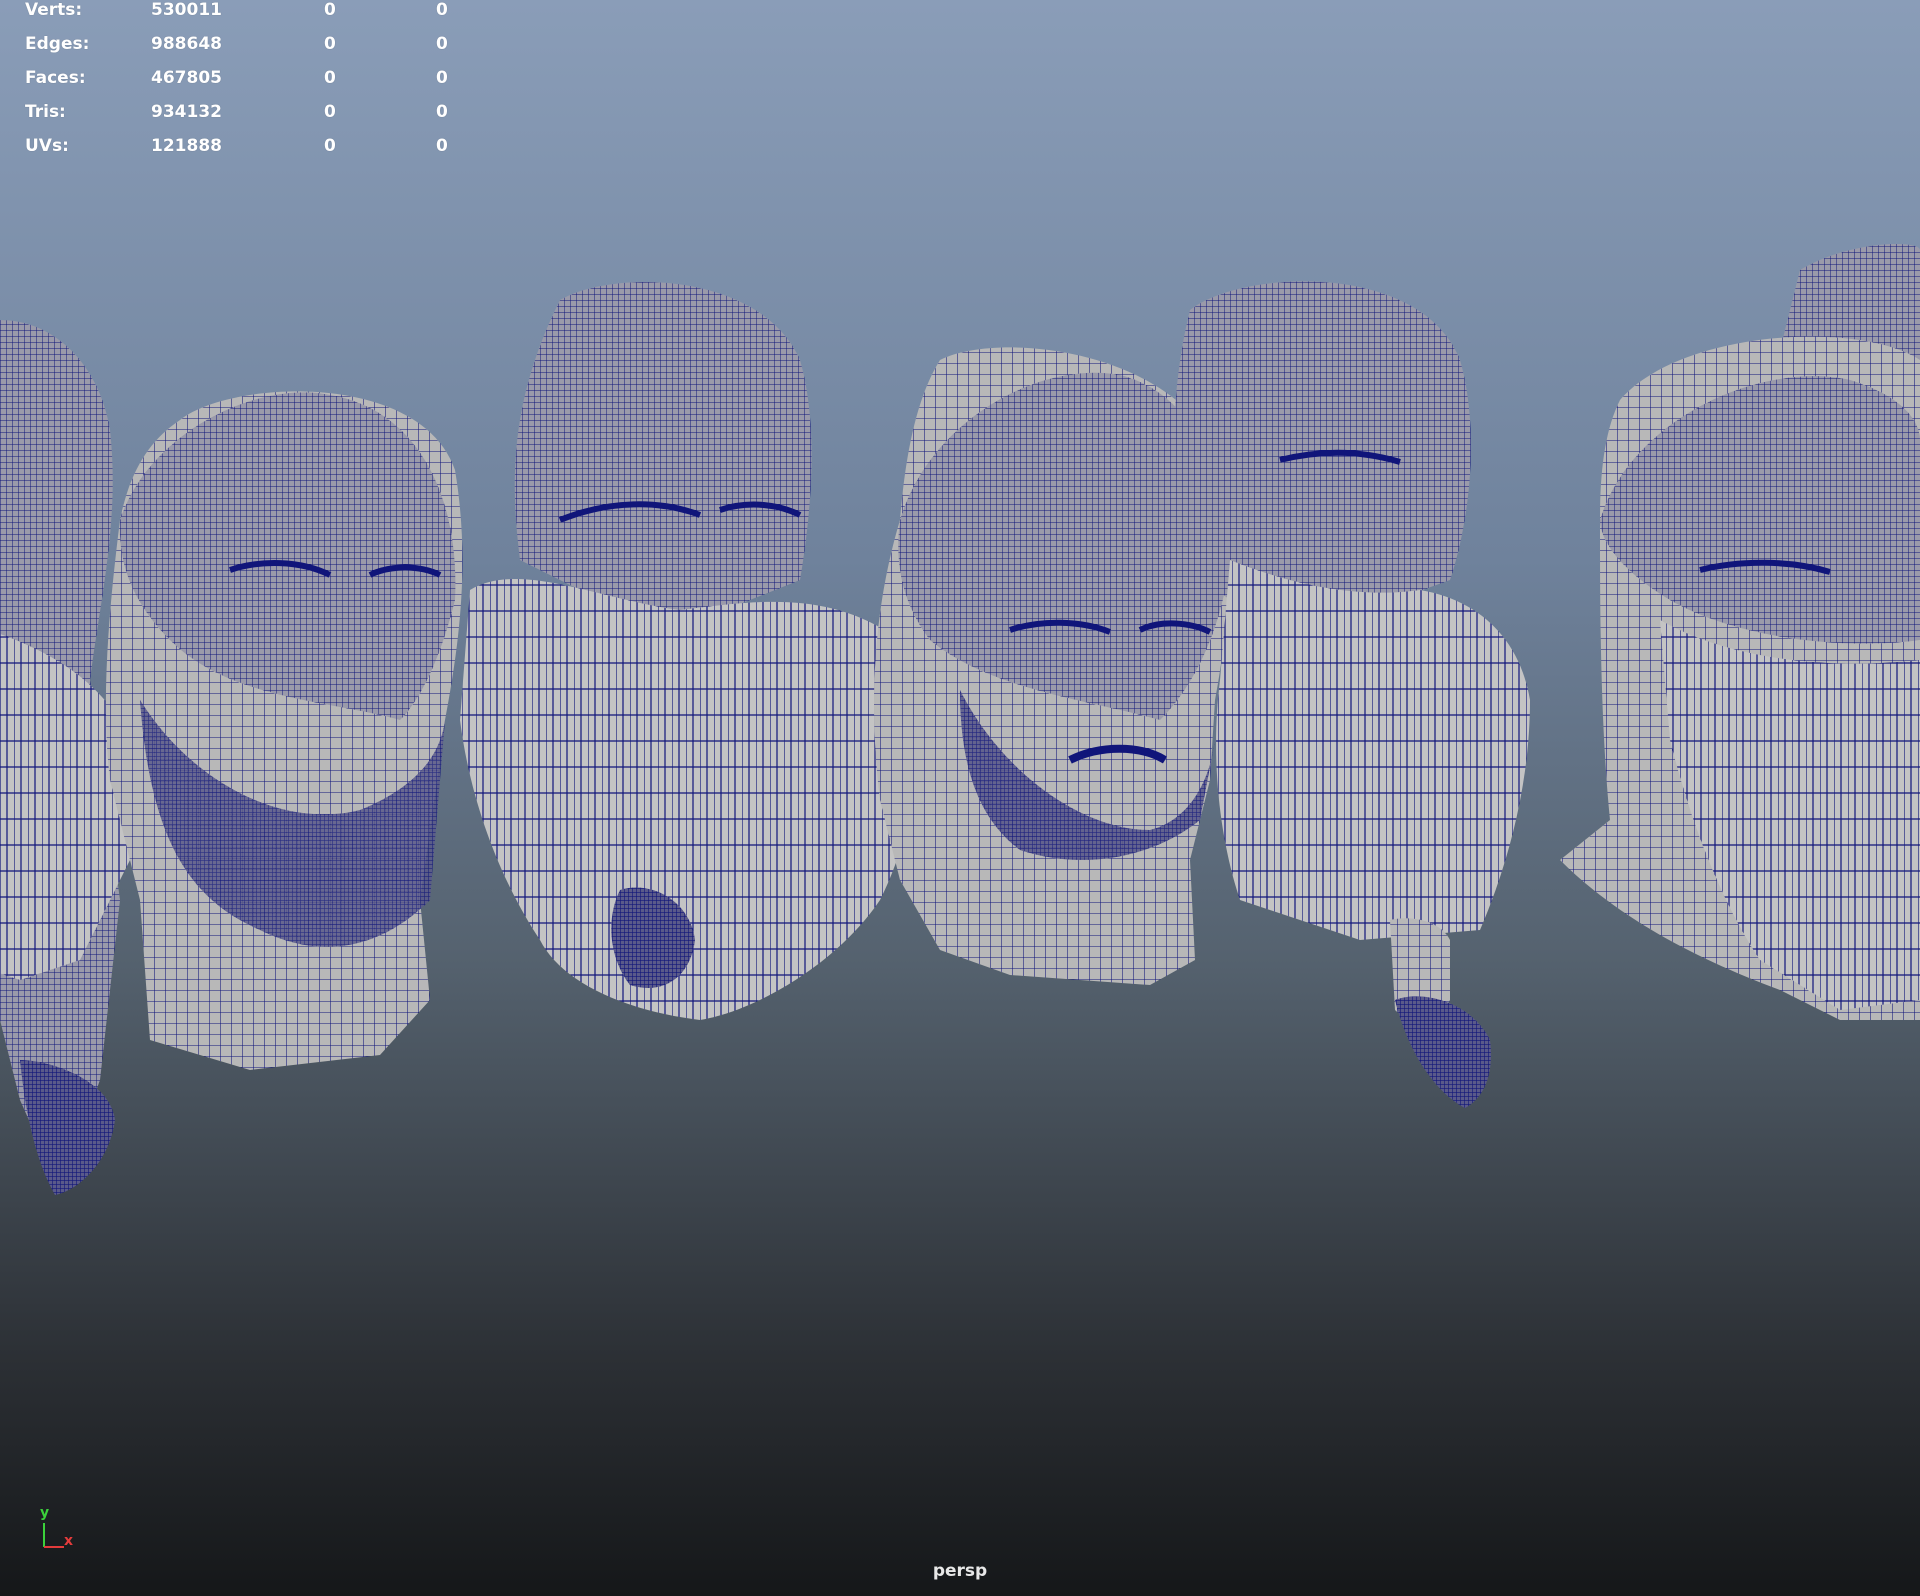  Describe the element at coordinates (57, 44) in the screenshot. I see `hud-label: Edges:` at that location.